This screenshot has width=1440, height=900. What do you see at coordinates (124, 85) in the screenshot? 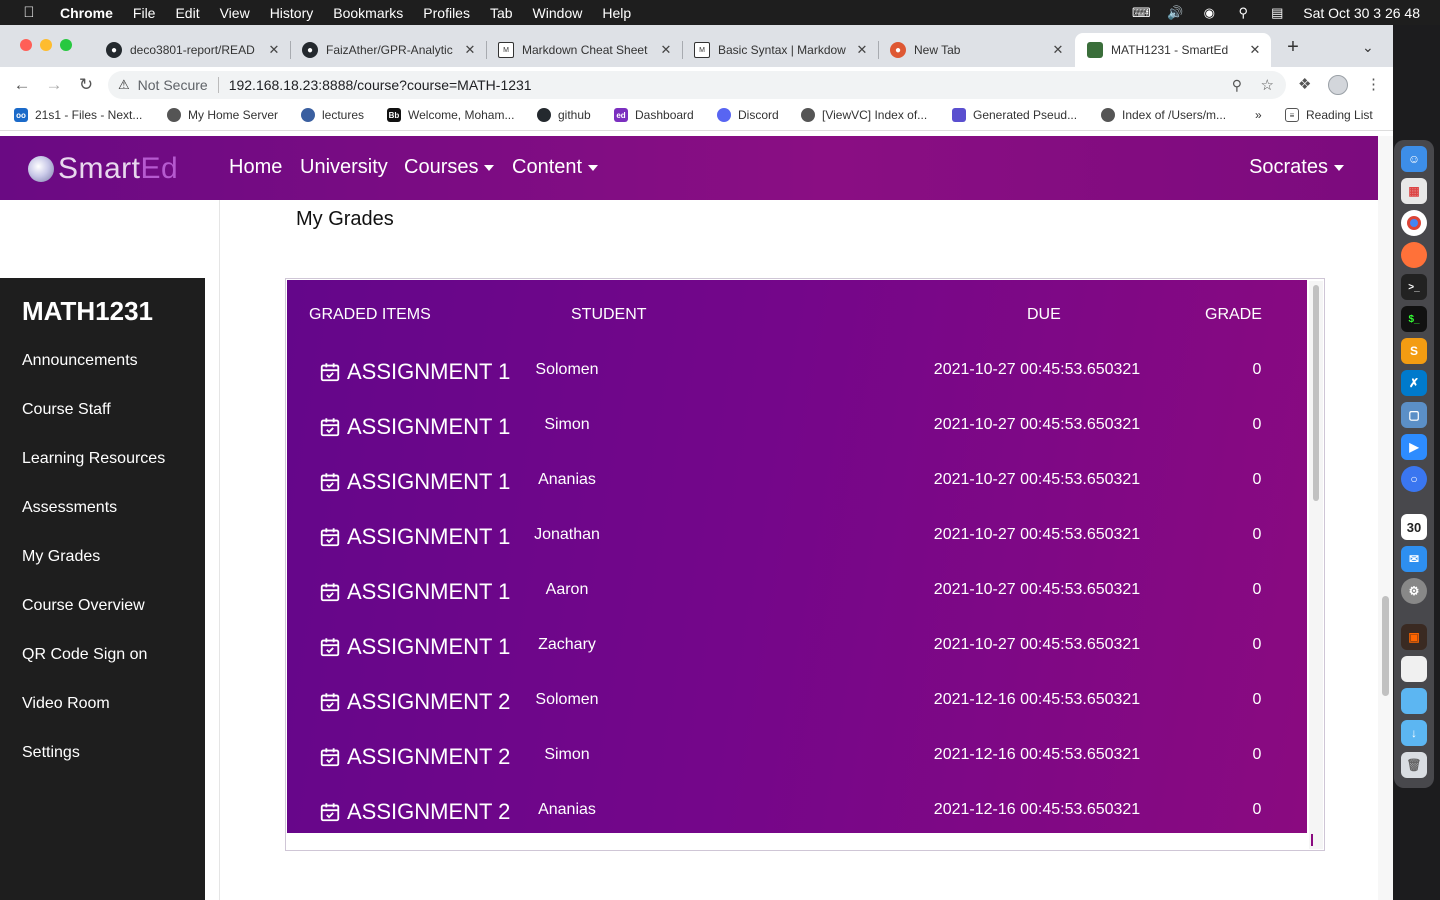
I see `warning-icon: ⚠` at bounding box center [124, 85].